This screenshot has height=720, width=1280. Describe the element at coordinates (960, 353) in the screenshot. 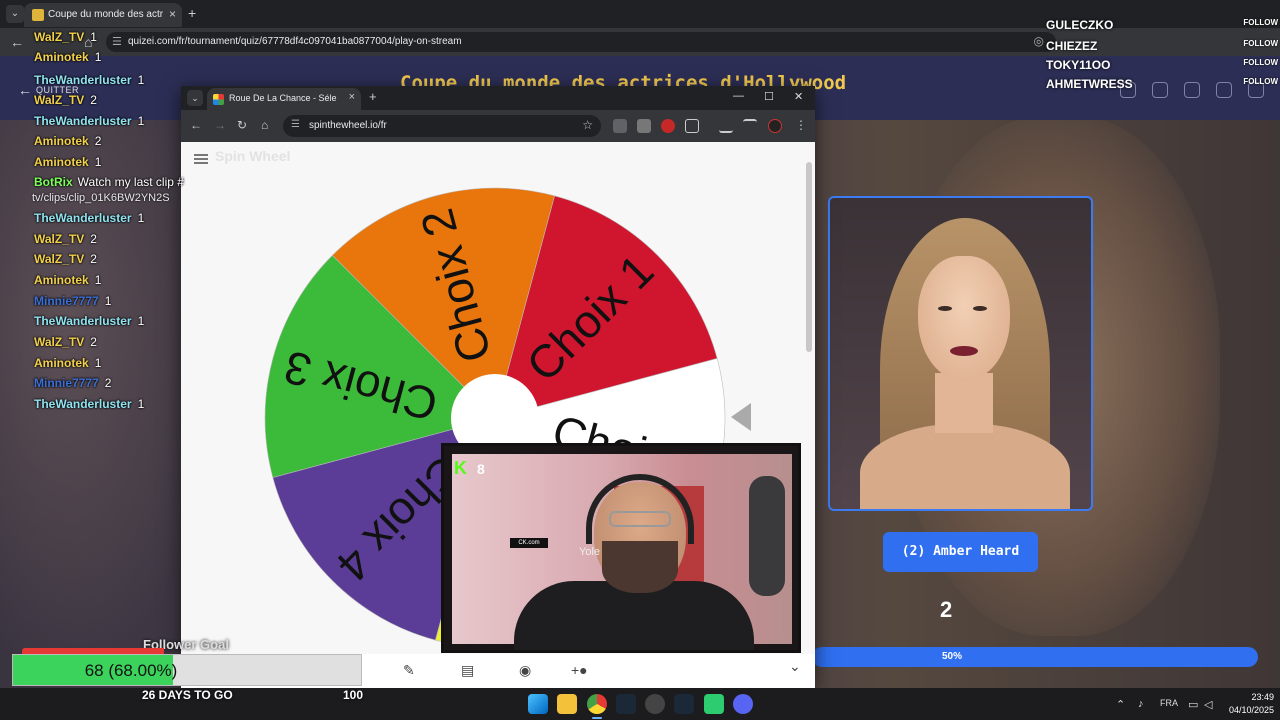

I see `candidate-image` at that location.